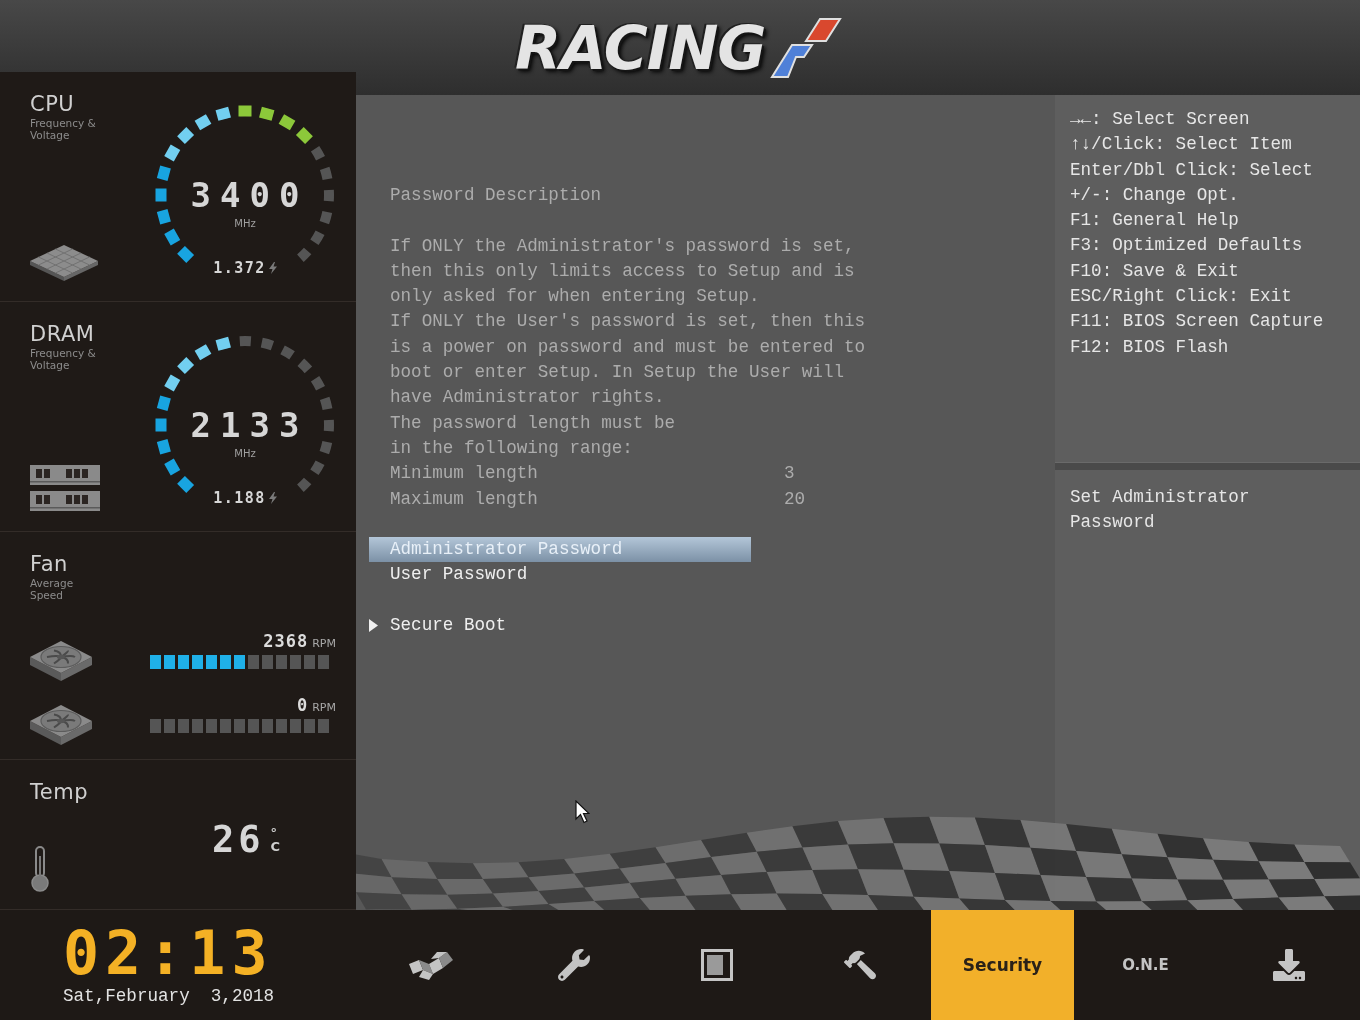 Image resolution: width=1360 pixels, height=1020 pixels. Describe the element at coordinates (286, 641) in the screenshot. I see `fan-speed-value: 2368` at that location.